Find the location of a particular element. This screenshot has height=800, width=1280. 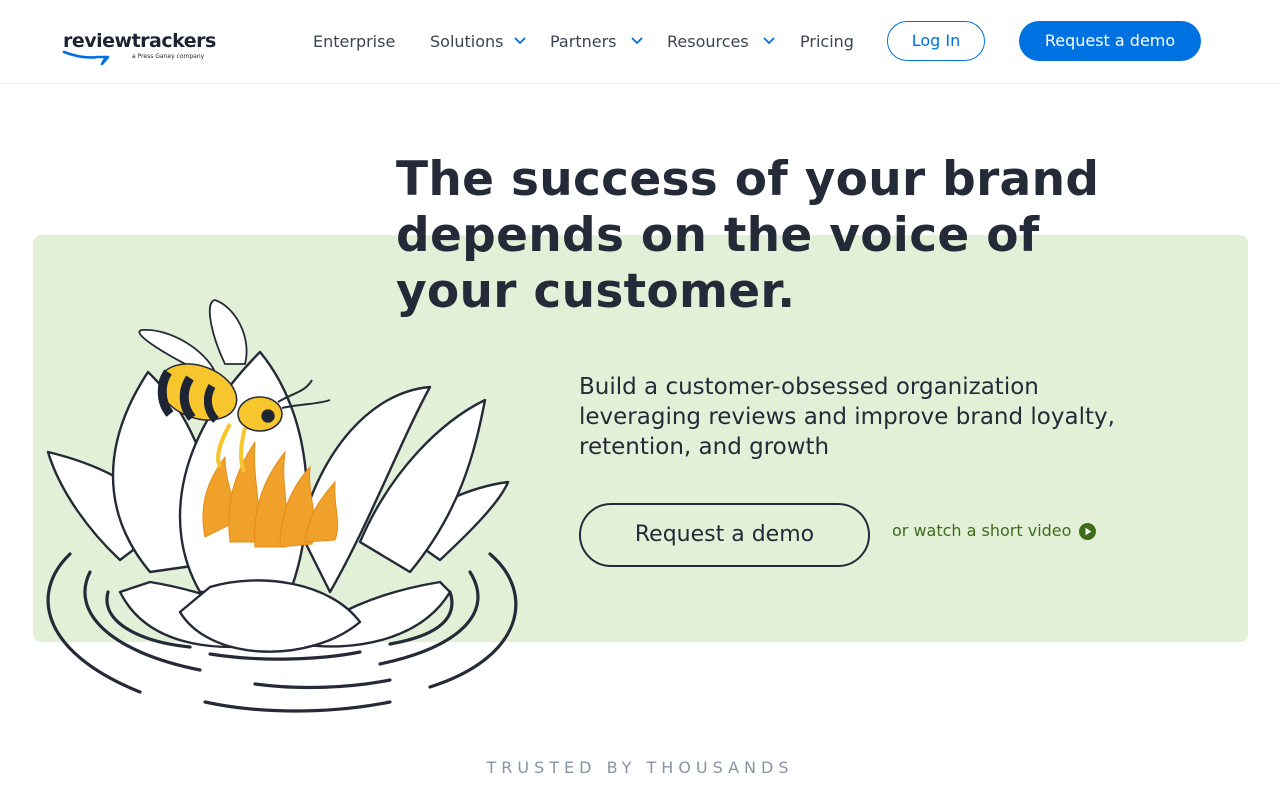

trusted-by-heading: TRUSTED BY THOUSANDS is located at coordinates (640, 767).